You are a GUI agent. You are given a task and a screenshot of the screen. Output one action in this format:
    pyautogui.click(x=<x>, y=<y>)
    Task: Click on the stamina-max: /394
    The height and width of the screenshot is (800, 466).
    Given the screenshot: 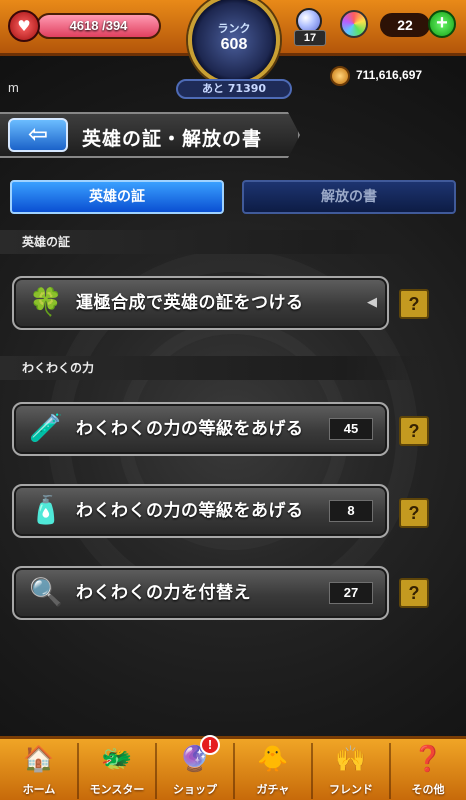 What is the action you would take?
    pyautogui.click(x=115, y=25)
    